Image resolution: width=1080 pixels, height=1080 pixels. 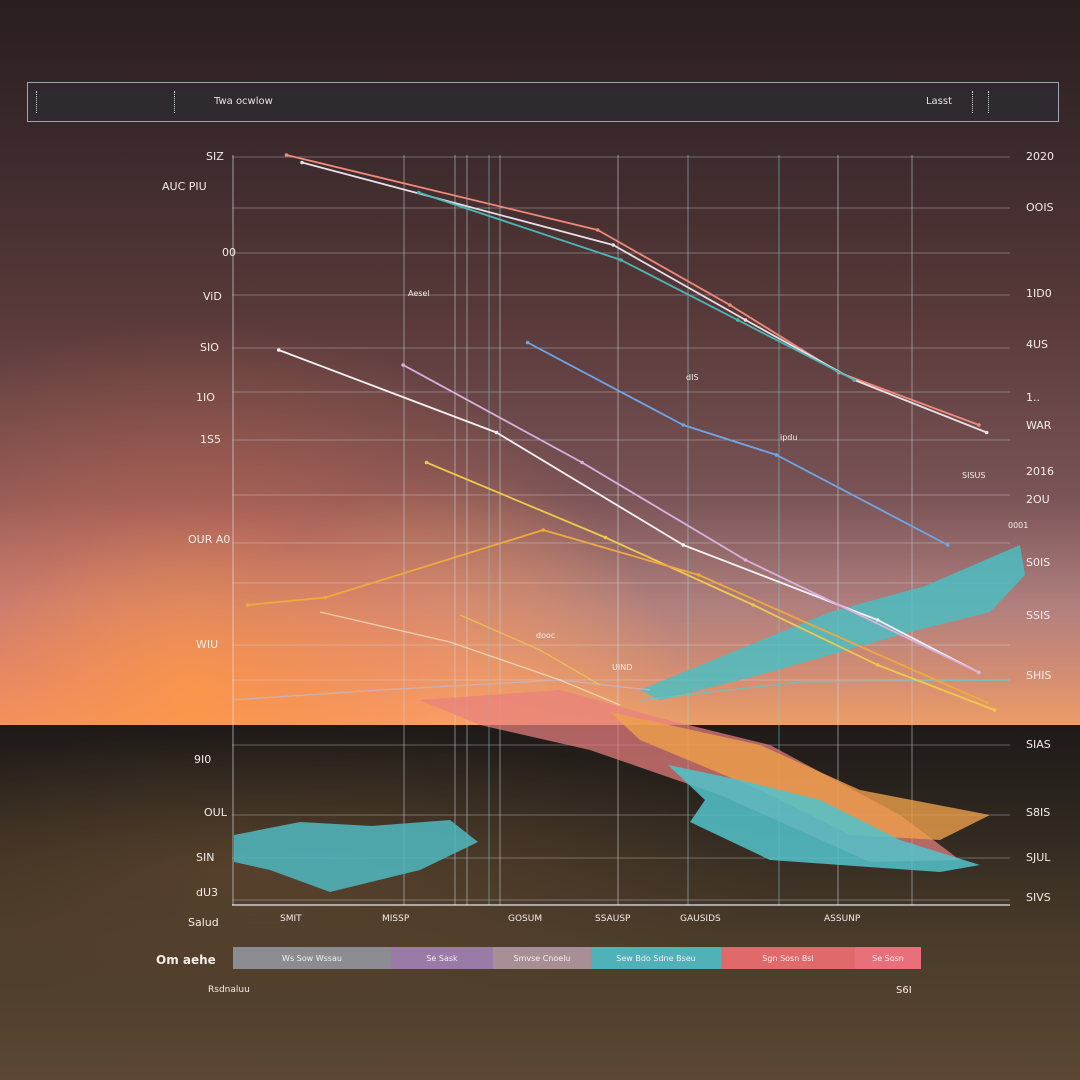 I want to click on y-tick-label-right: S8IS, so click(x=1038, y=812).